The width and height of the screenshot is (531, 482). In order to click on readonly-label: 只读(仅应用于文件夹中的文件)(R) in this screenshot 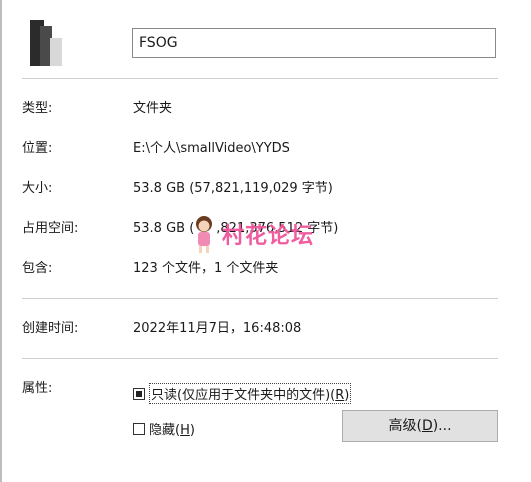, I will do `click(250, 393)`.